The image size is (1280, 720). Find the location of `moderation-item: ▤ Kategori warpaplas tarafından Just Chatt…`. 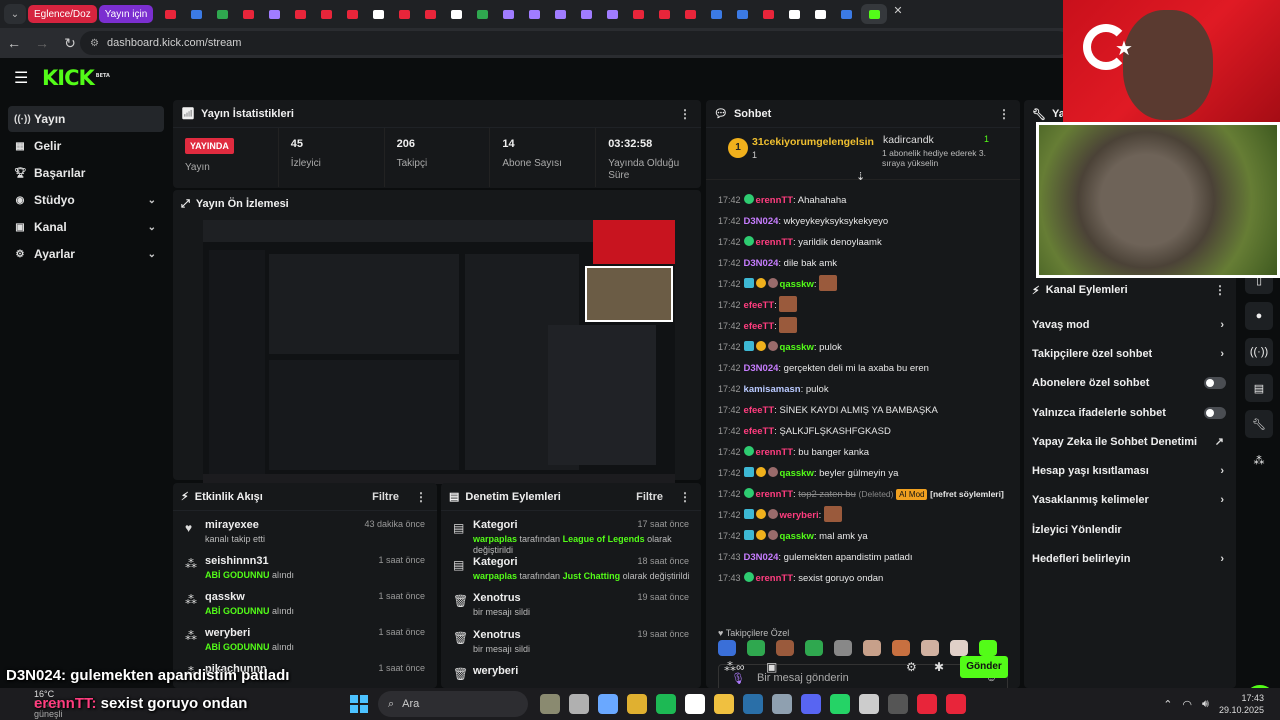

moderation-item: ▤ Kategori warpaplas tarafından Just Chatt… is located at coordinates (571, 568).